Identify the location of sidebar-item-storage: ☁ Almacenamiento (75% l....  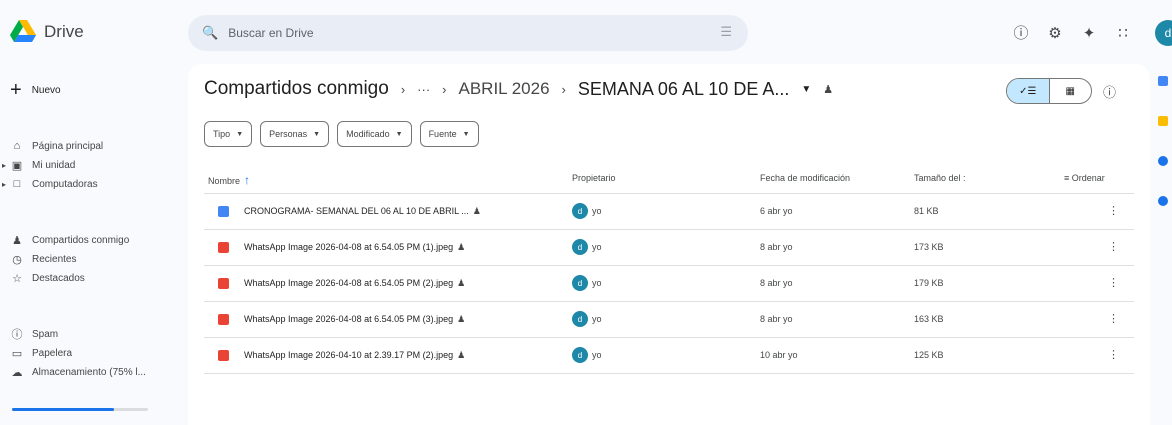
(73, 372).